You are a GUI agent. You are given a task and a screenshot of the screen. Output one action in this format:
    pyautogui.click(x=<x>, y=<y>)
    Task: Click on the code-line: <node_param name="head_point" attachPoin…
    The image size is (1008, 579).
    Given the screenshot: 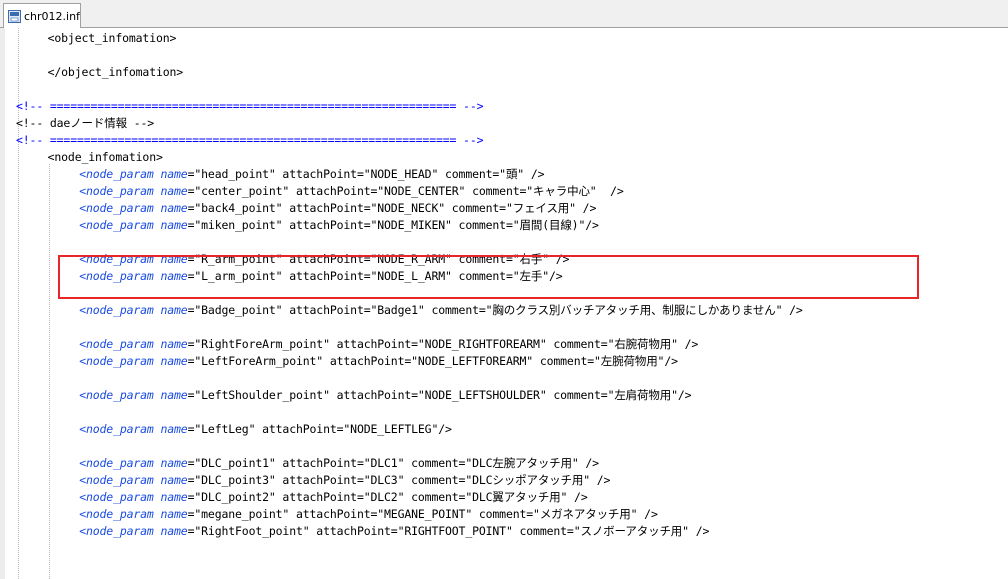 What is the action you would take?
    pyautogui.click(x=312, y=174)
    